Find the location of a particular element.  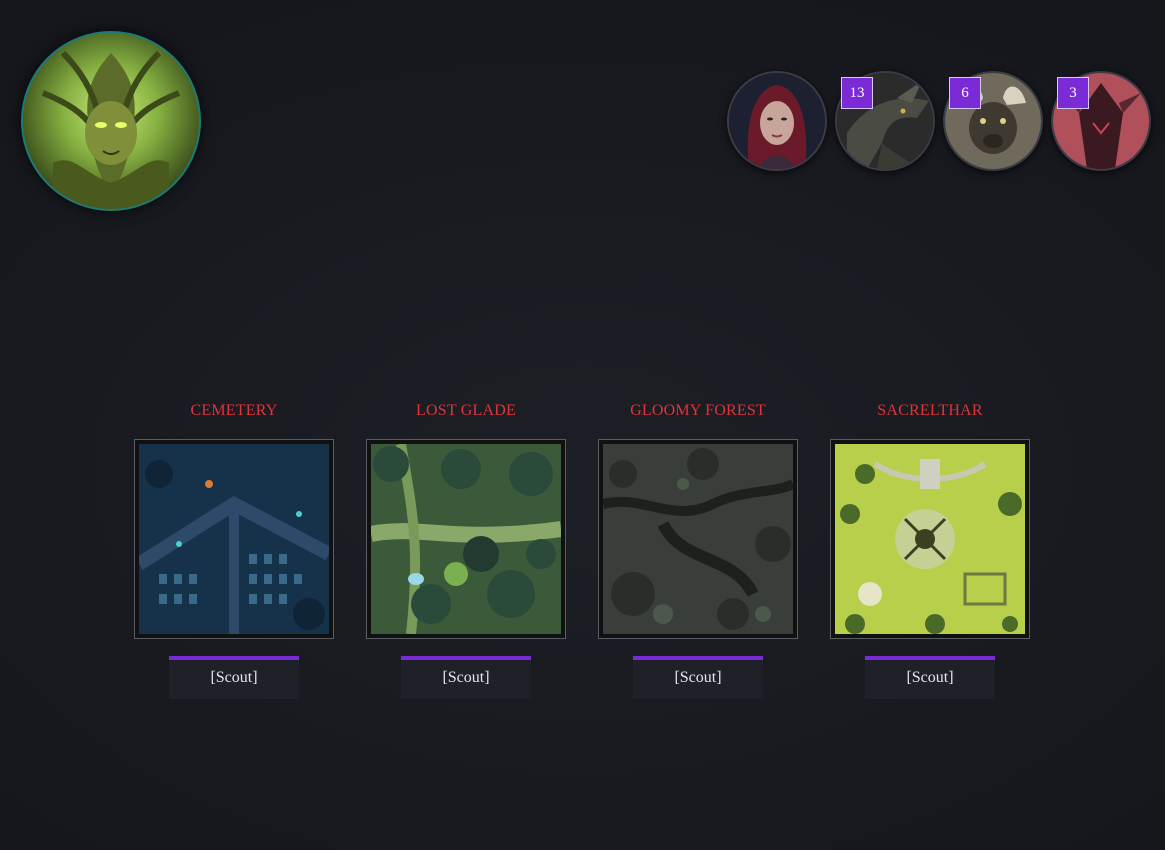

location-title: GLOOMY FOREST is located at coordinates (698, 410).